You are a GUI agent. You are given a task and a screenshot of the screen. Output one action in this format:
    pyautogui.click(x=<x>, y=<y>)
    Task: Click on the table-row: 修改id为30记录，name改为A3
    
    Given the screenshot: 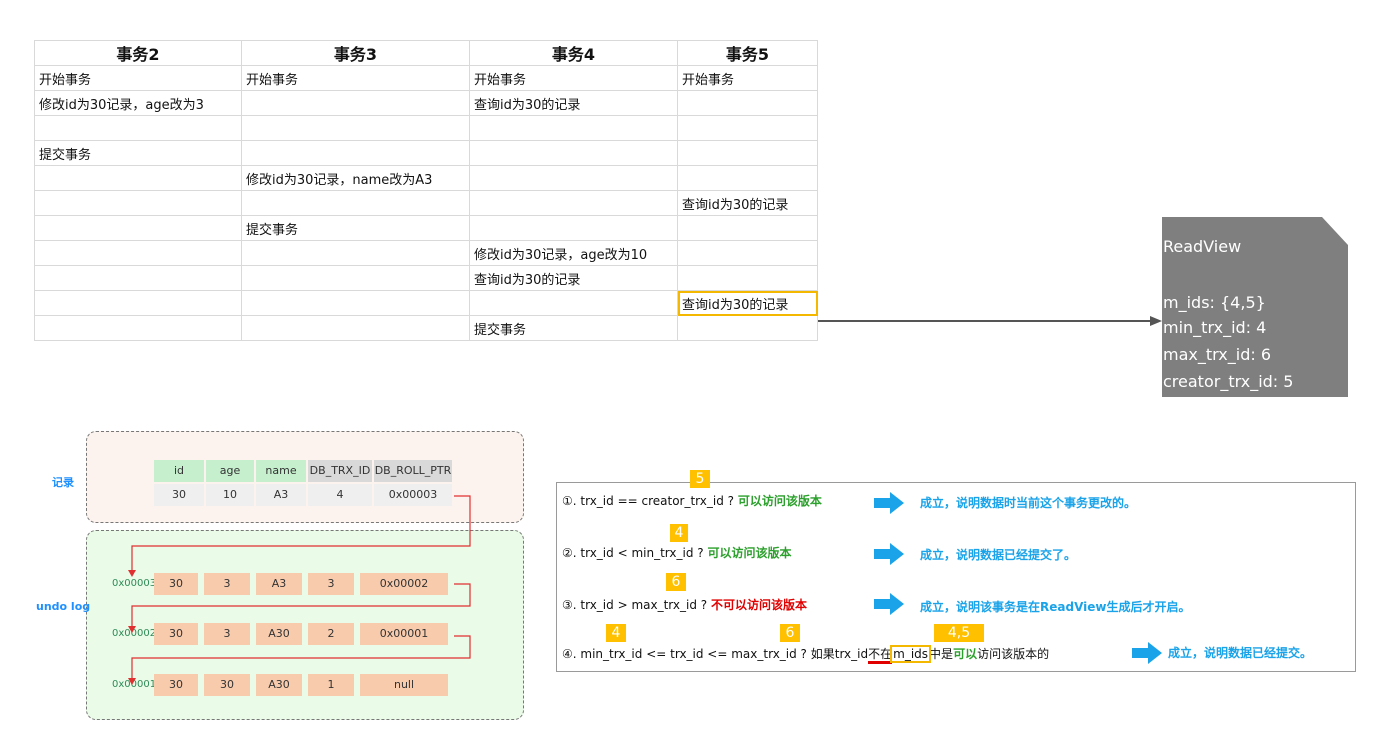 What is the action you would take?
    pyautogui.click(x=426, y=178)
    